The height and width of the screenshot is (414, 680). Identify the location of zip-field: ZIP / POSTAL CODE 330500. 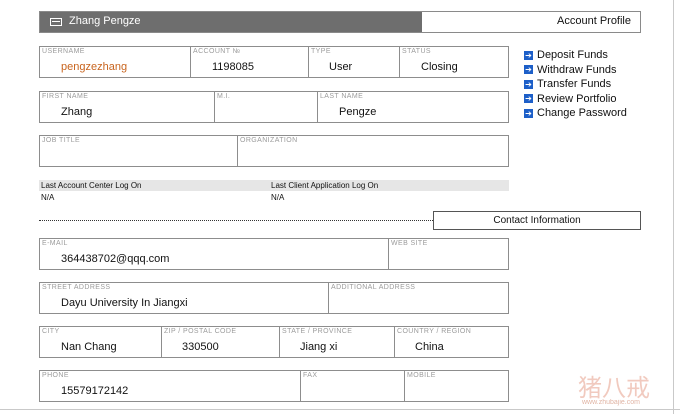
(220, 342).